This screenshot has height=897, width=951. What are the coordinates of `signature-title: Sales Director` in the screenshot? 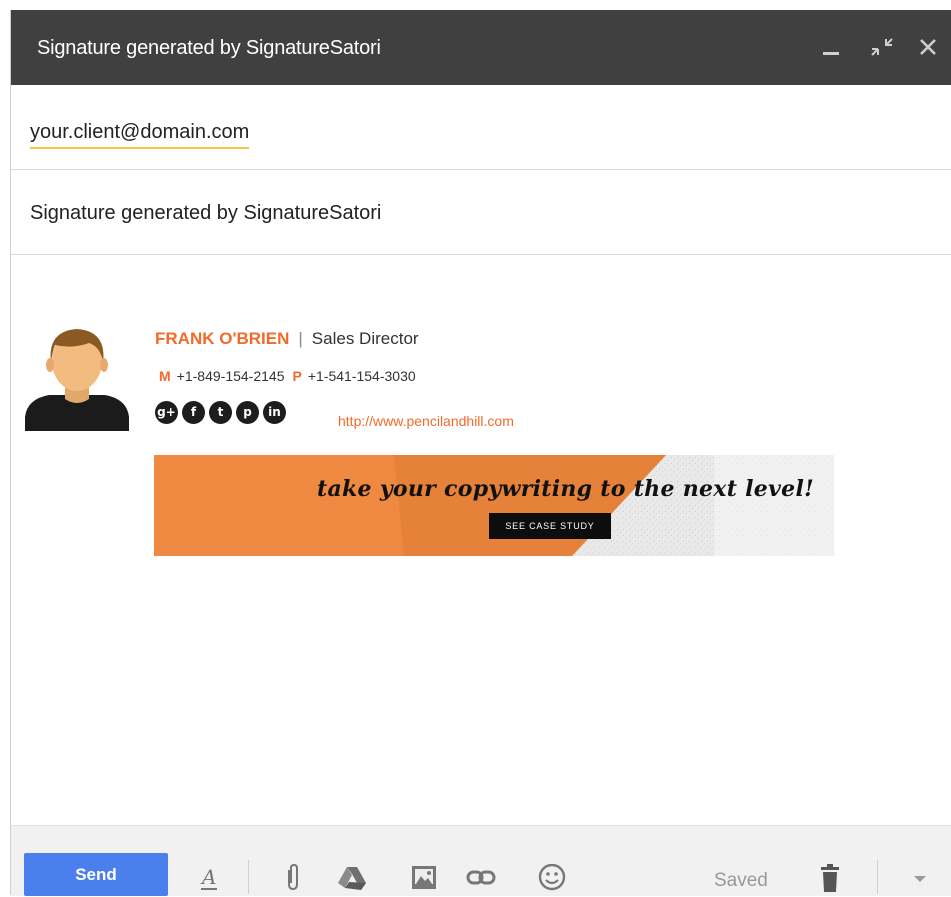 It's located at (365, 338).